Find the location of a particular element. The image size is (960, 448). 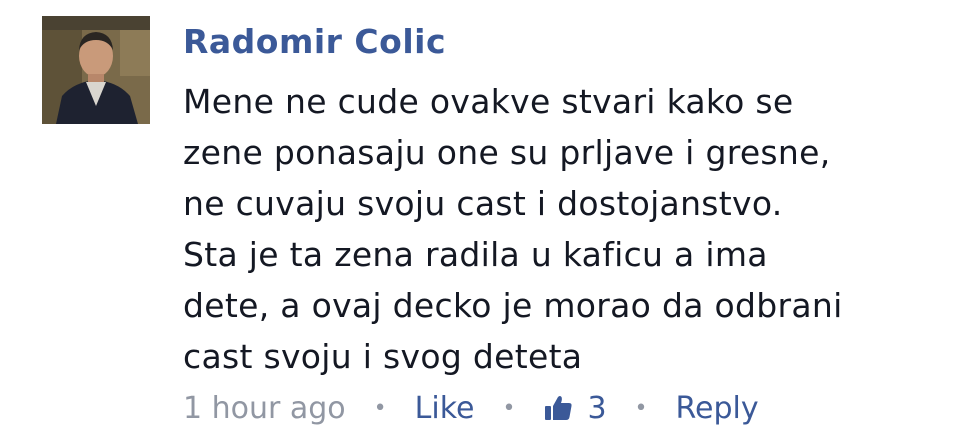

comment-line: ne cuvaju svoju cast i dostojanstvo. is located at coordinates (483, 203).